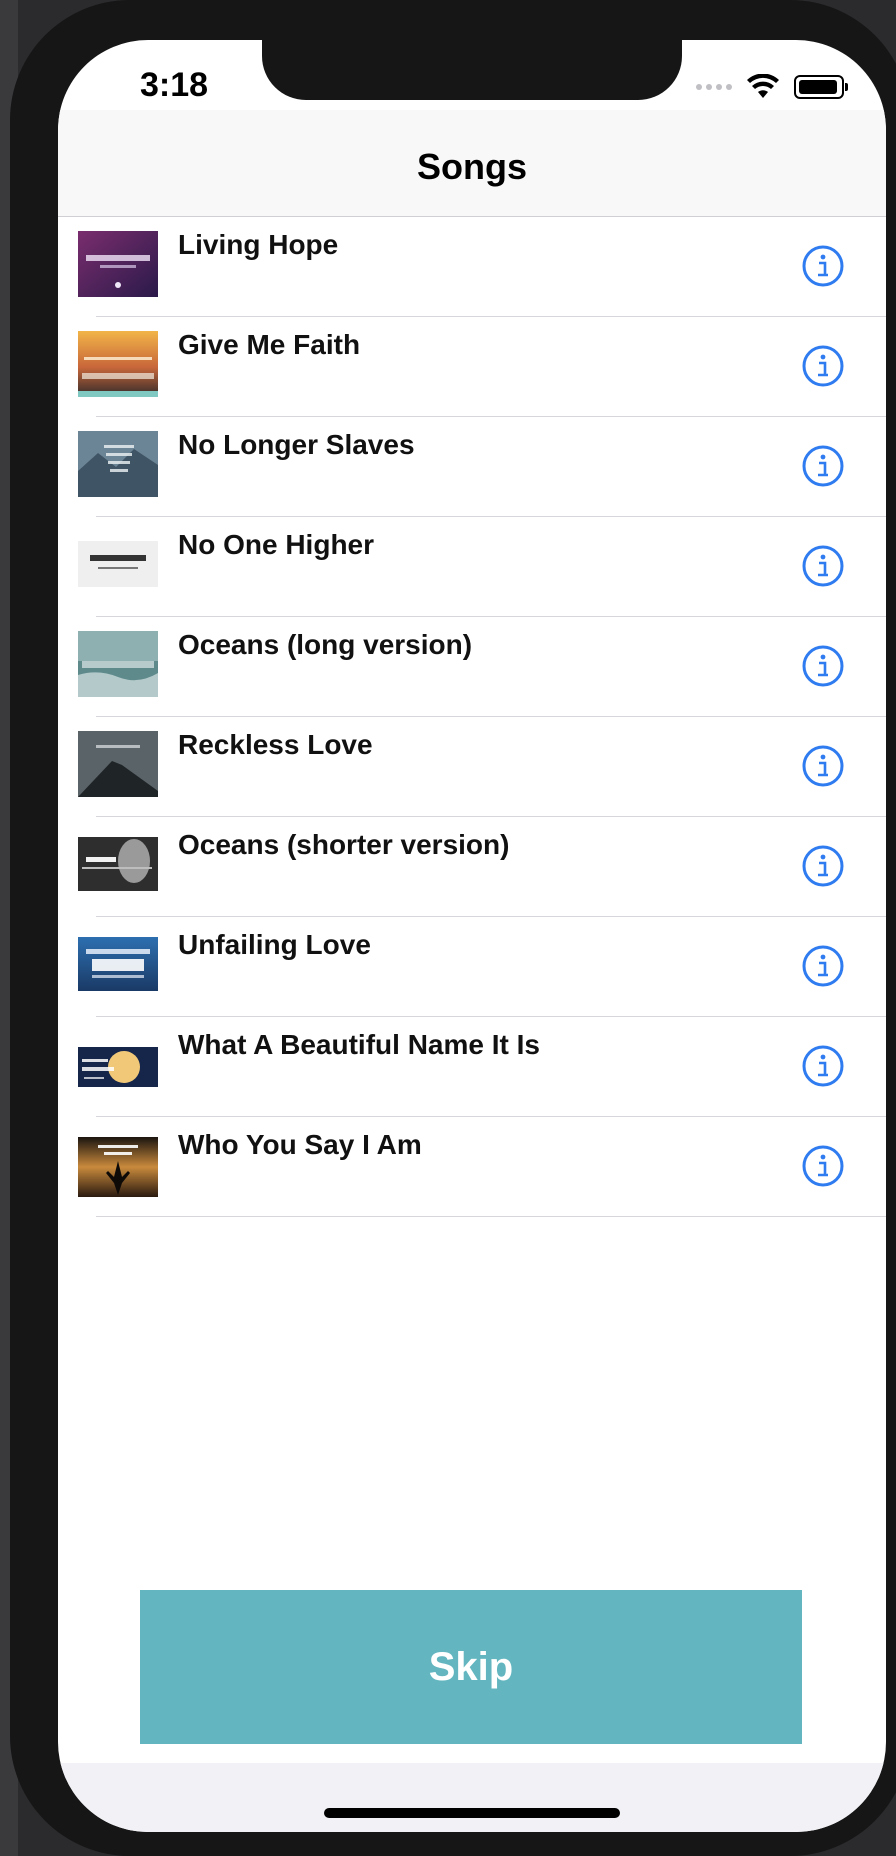 This screenshot has height=1856, width=896. What do you see at coordinates (821, 87) in the screenshot?
I see `battery-icon` at bounding box center [821, 87].